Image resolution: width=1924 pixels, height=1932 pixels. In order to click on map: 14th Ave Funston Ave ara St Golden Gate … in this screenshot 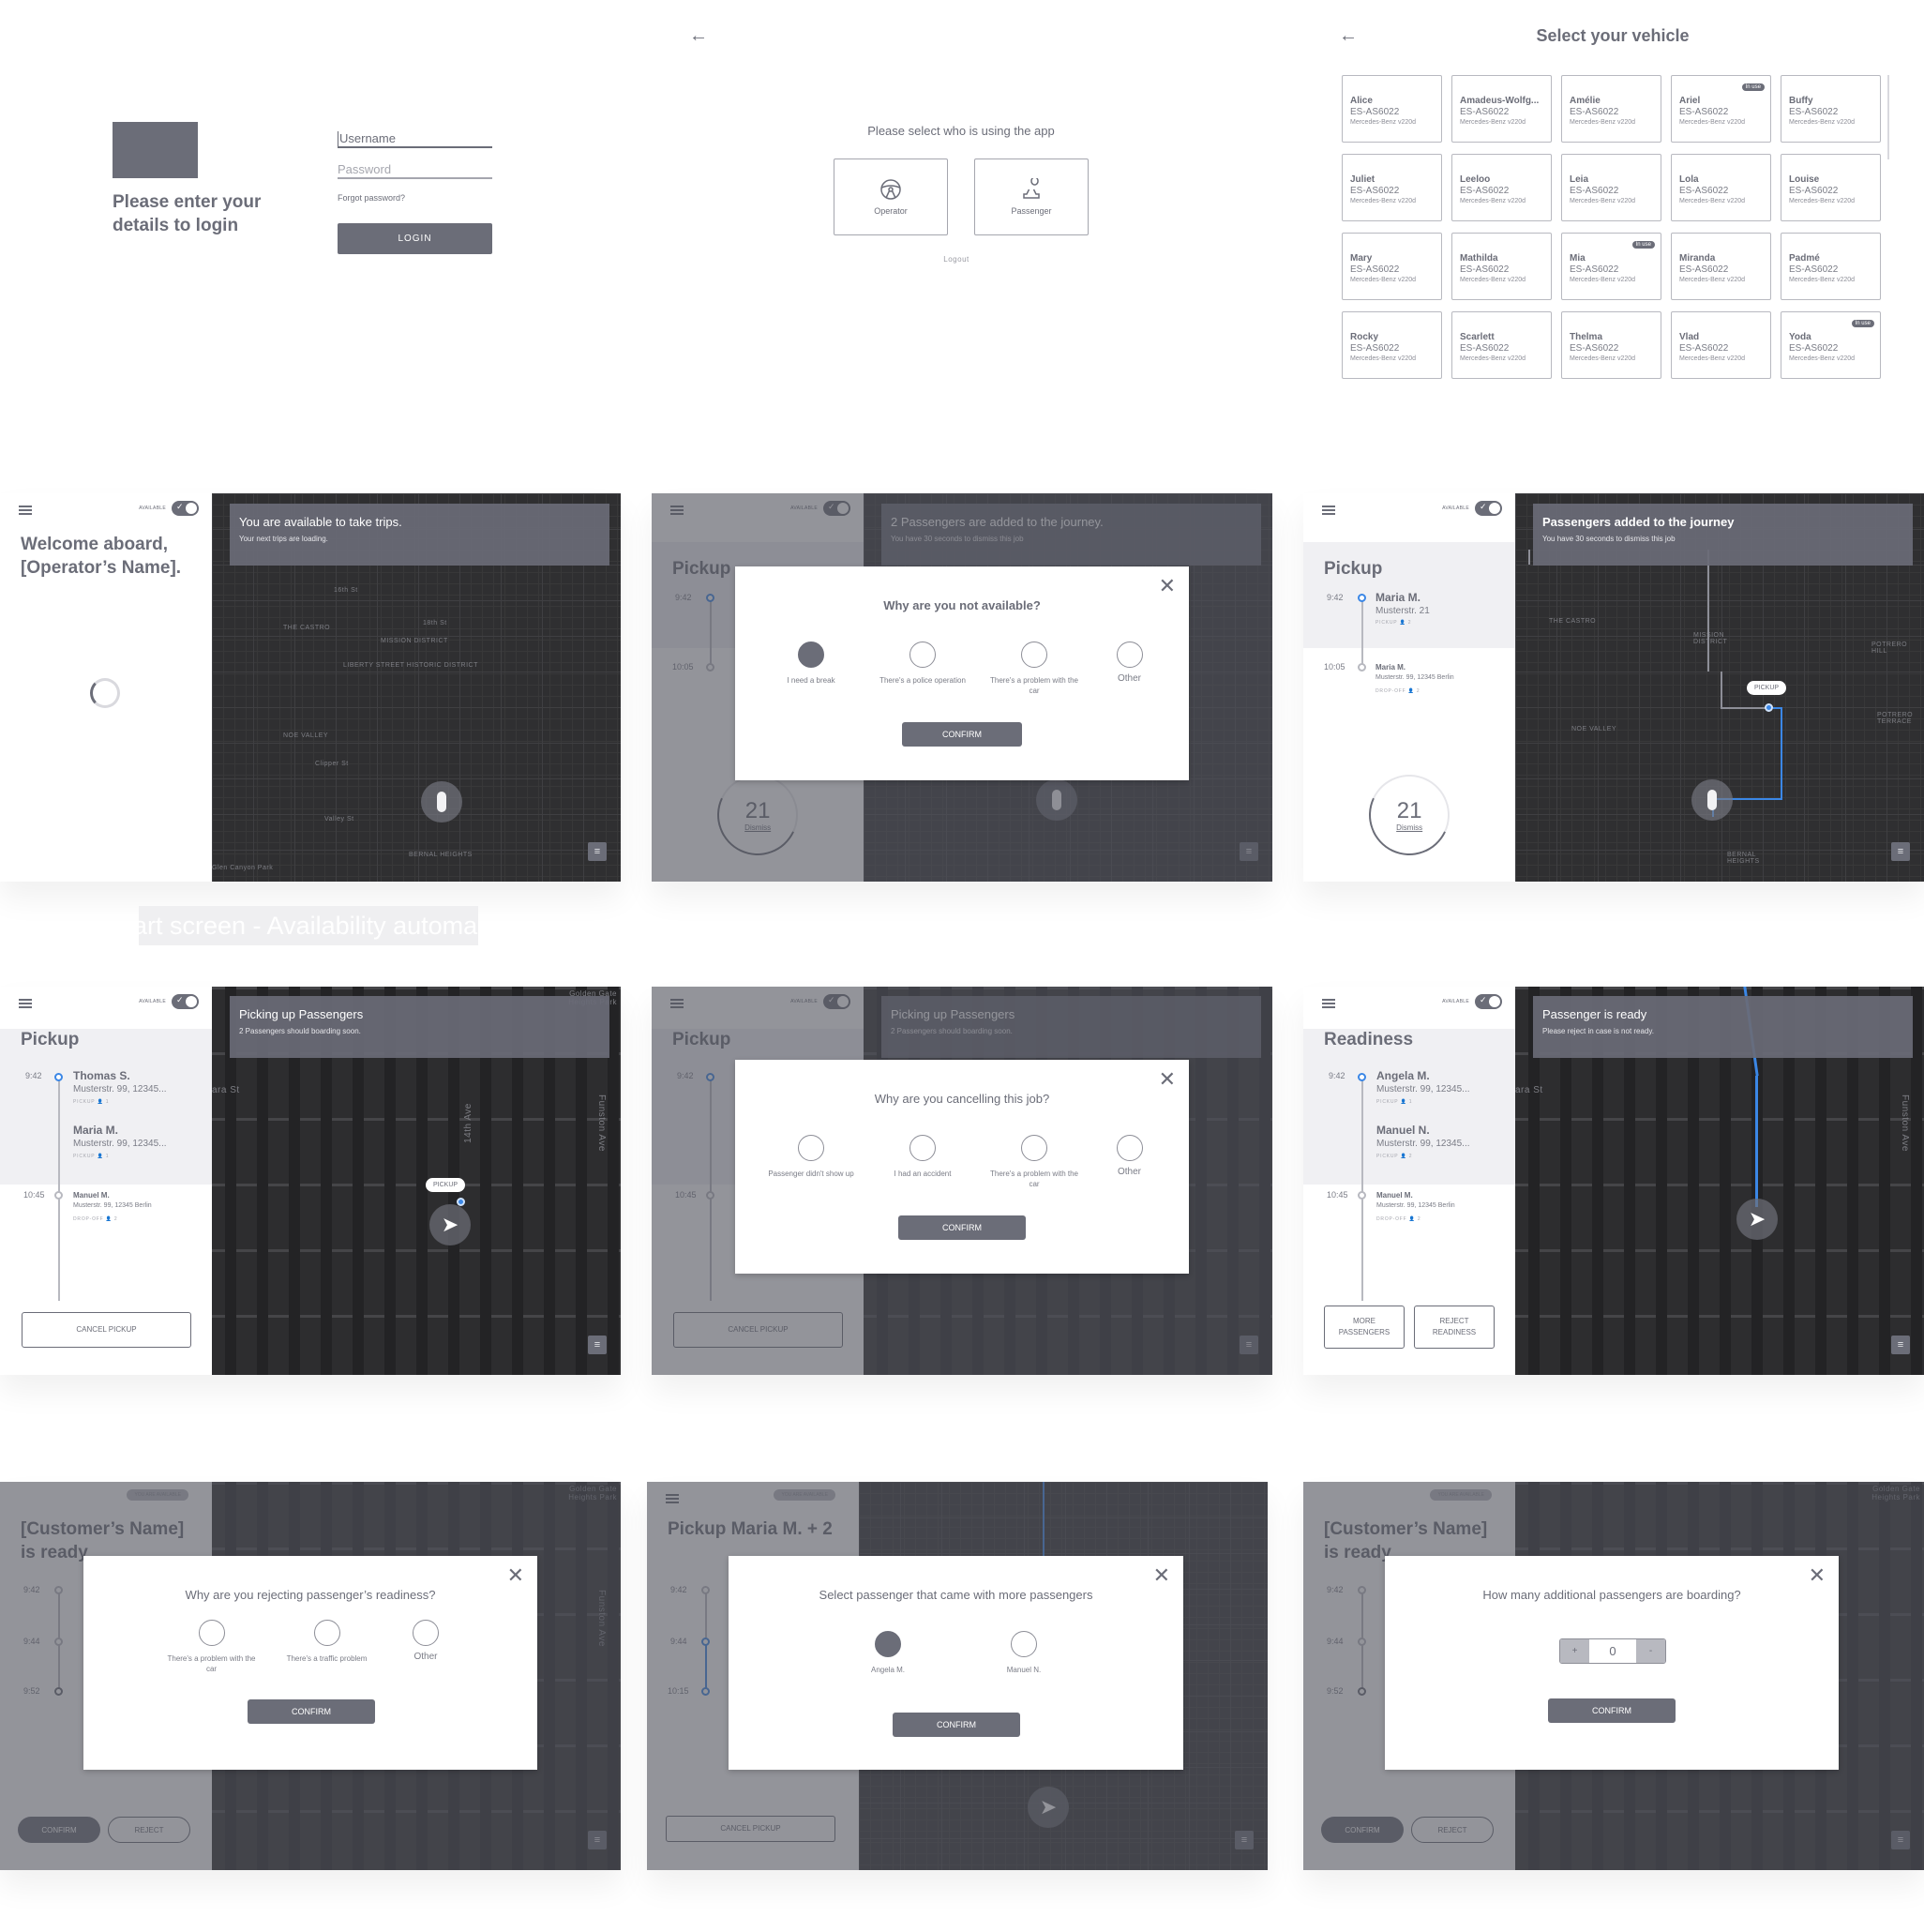, I will do `click(417, 1181)`.